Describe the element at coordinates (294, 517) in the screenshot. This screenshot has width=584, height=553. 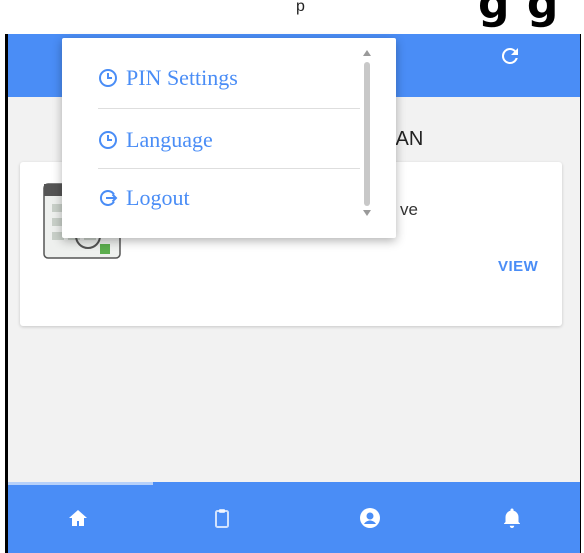
I see `bottom-nav` at that location.